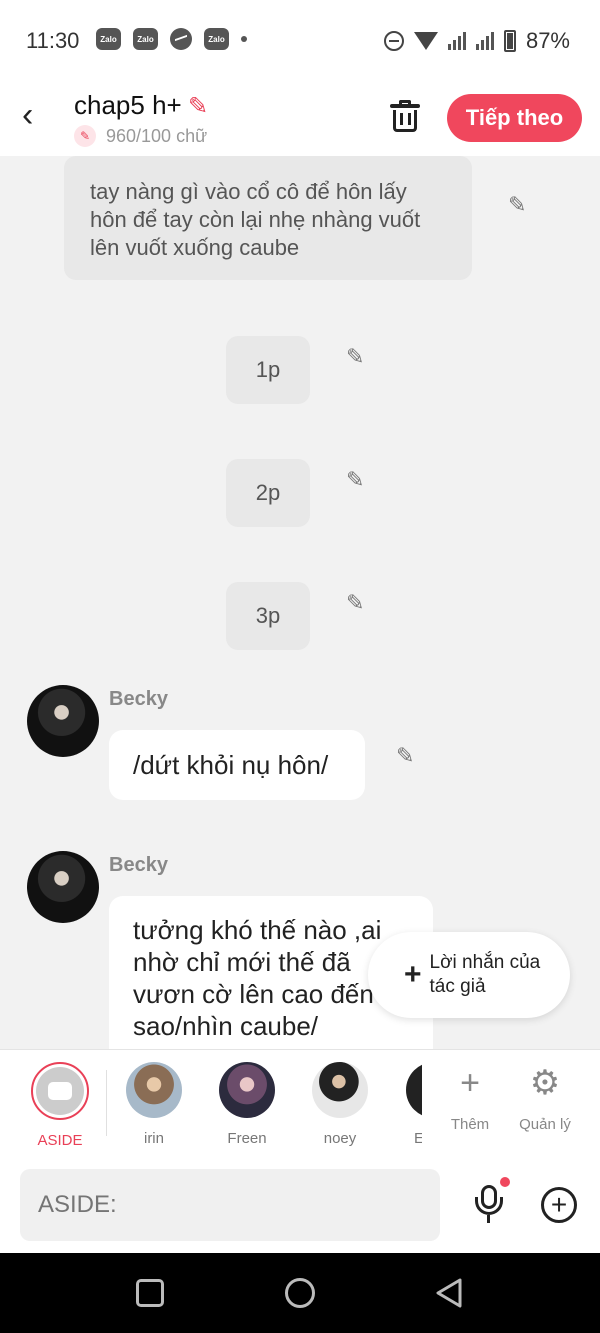 Image resolution: width=600 pixels, height=1333 pixels. What do you see at coordinates (244, 39) in the screenshot?
I see `more-notifications-dot` at bounding box center [244, 39].